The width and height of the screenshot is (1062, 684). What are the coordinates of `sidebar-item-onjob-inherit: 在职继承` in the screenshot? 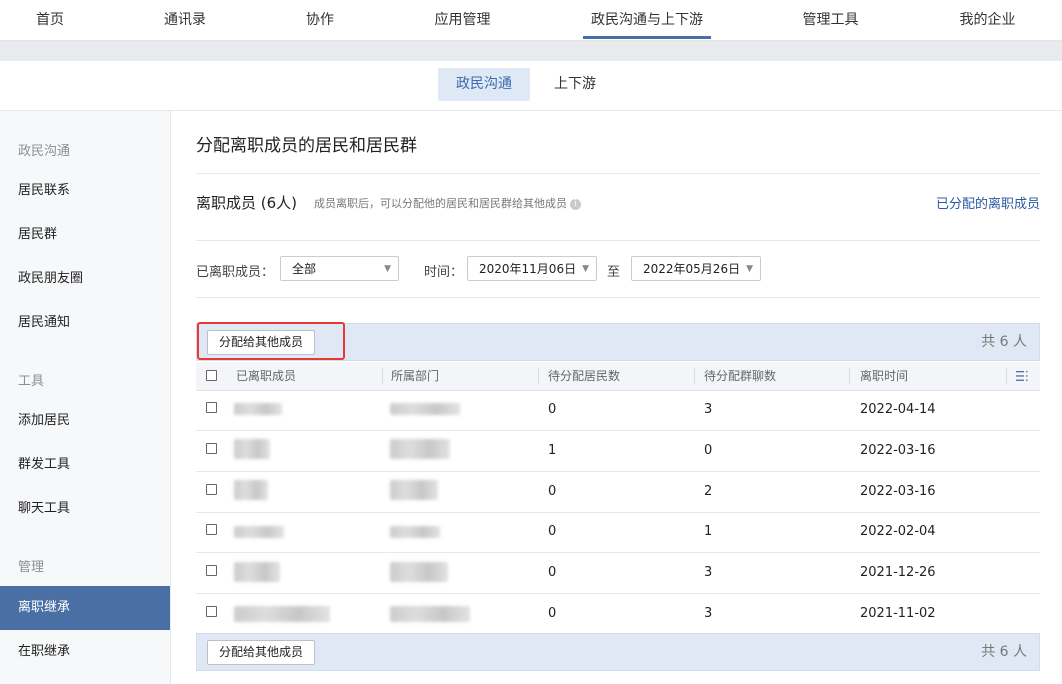 It's located at (85, 652).